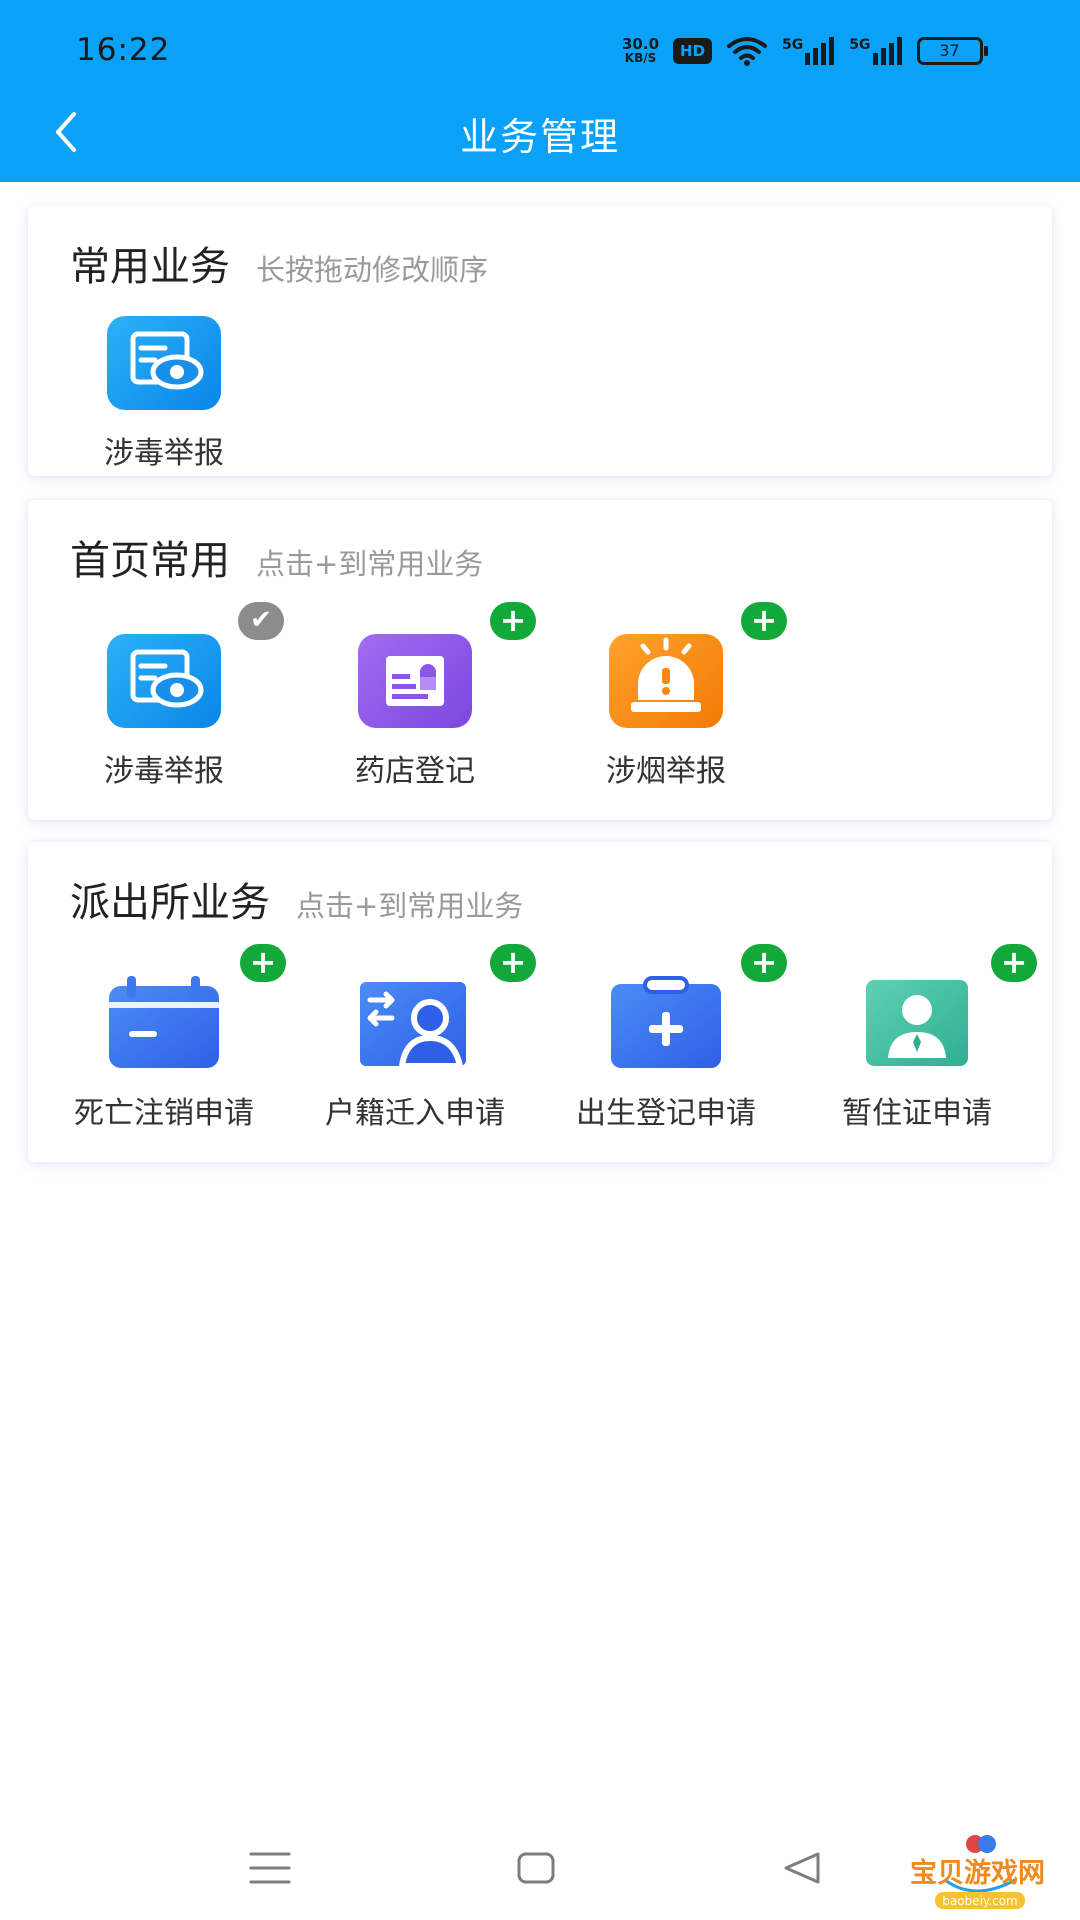  What do you see at coordinates (666, 1023) in the screenshot?
I see `clipboard-plus-icon` at bounding box center [666, 1023].